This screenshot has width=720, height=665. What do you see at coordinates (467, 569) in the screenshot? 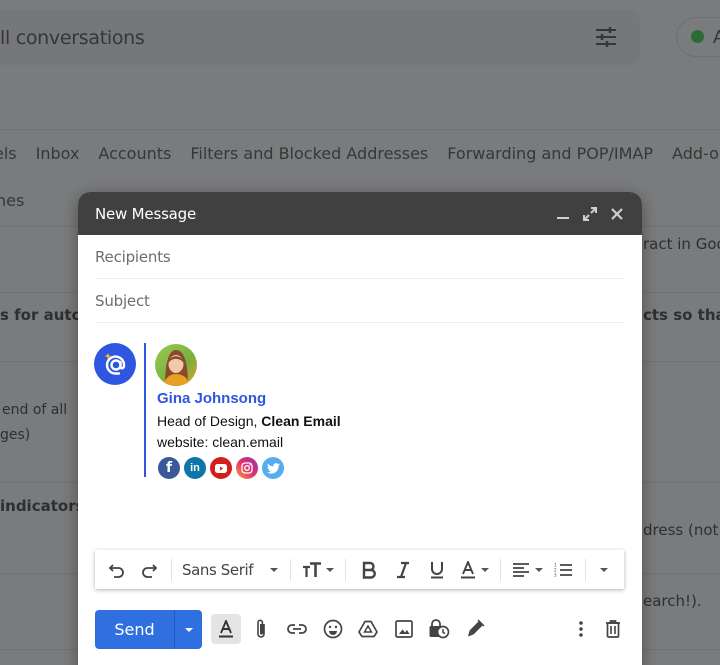
I see `text-color-icon` at bounding box center [467, 569].